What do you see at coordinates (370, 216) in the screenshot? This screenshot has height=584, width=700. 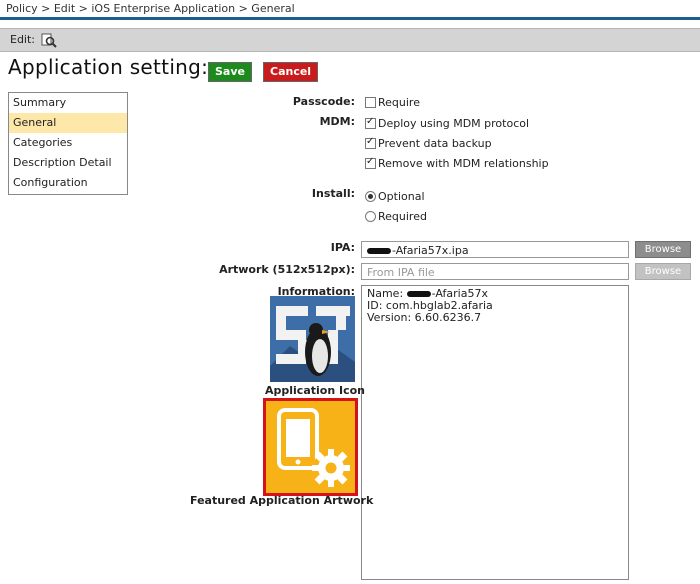 I see `install-required-radio` at bounding box center [370, 216].